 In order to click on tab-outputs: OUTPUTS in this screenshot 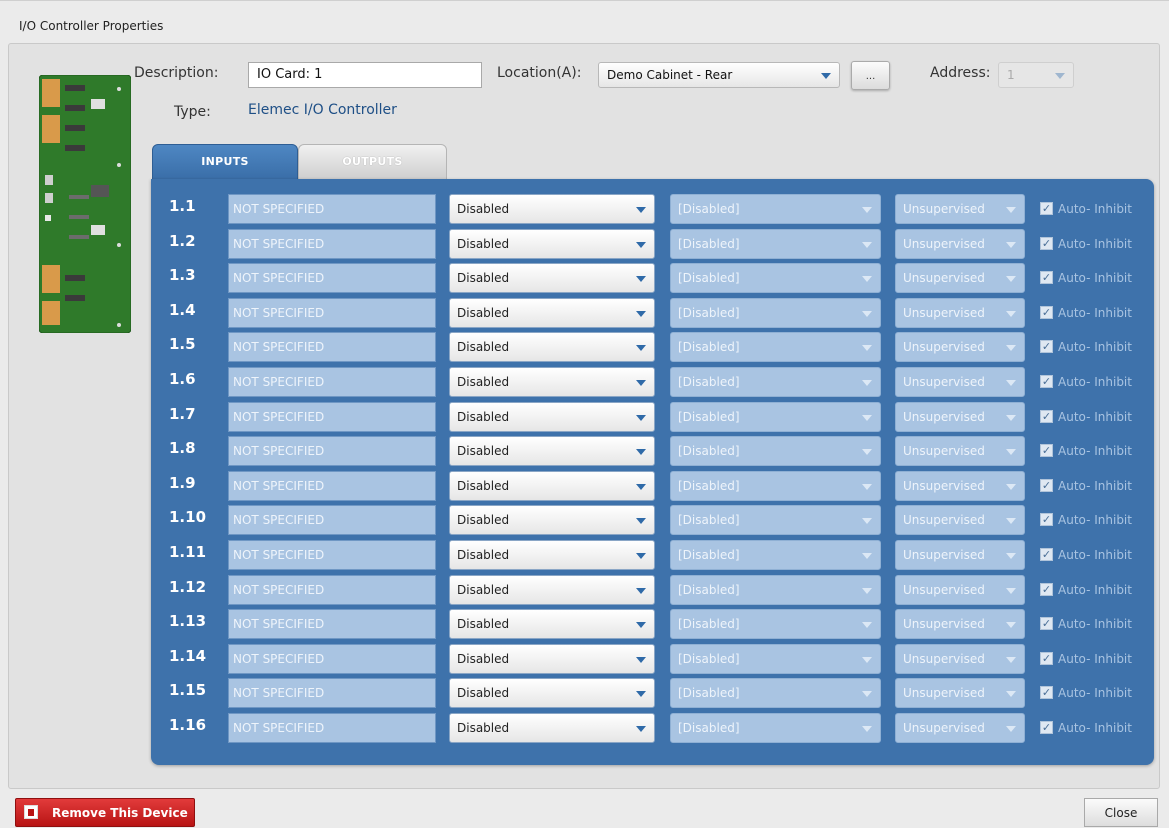, I will do `click(372, 162)`.